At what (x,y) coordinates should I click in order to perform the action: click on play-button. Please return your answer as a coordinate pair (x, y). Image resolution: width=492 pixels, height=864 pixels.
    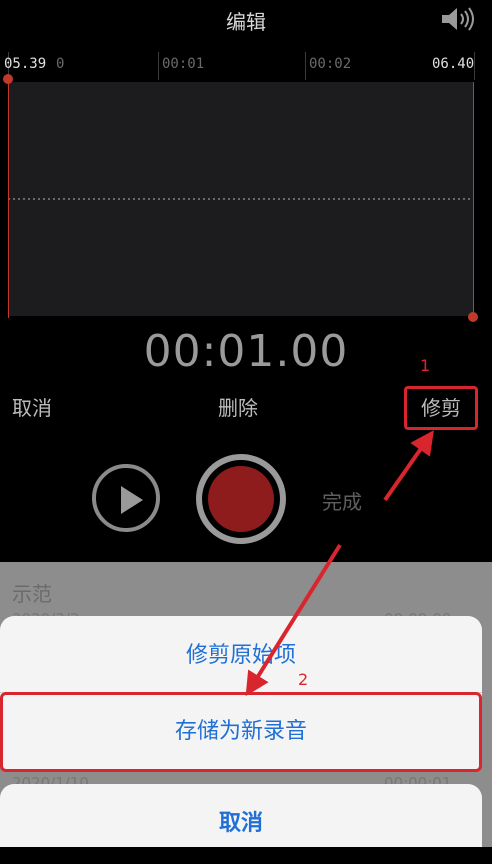
    Looking at the image, I should click on (126, 498).